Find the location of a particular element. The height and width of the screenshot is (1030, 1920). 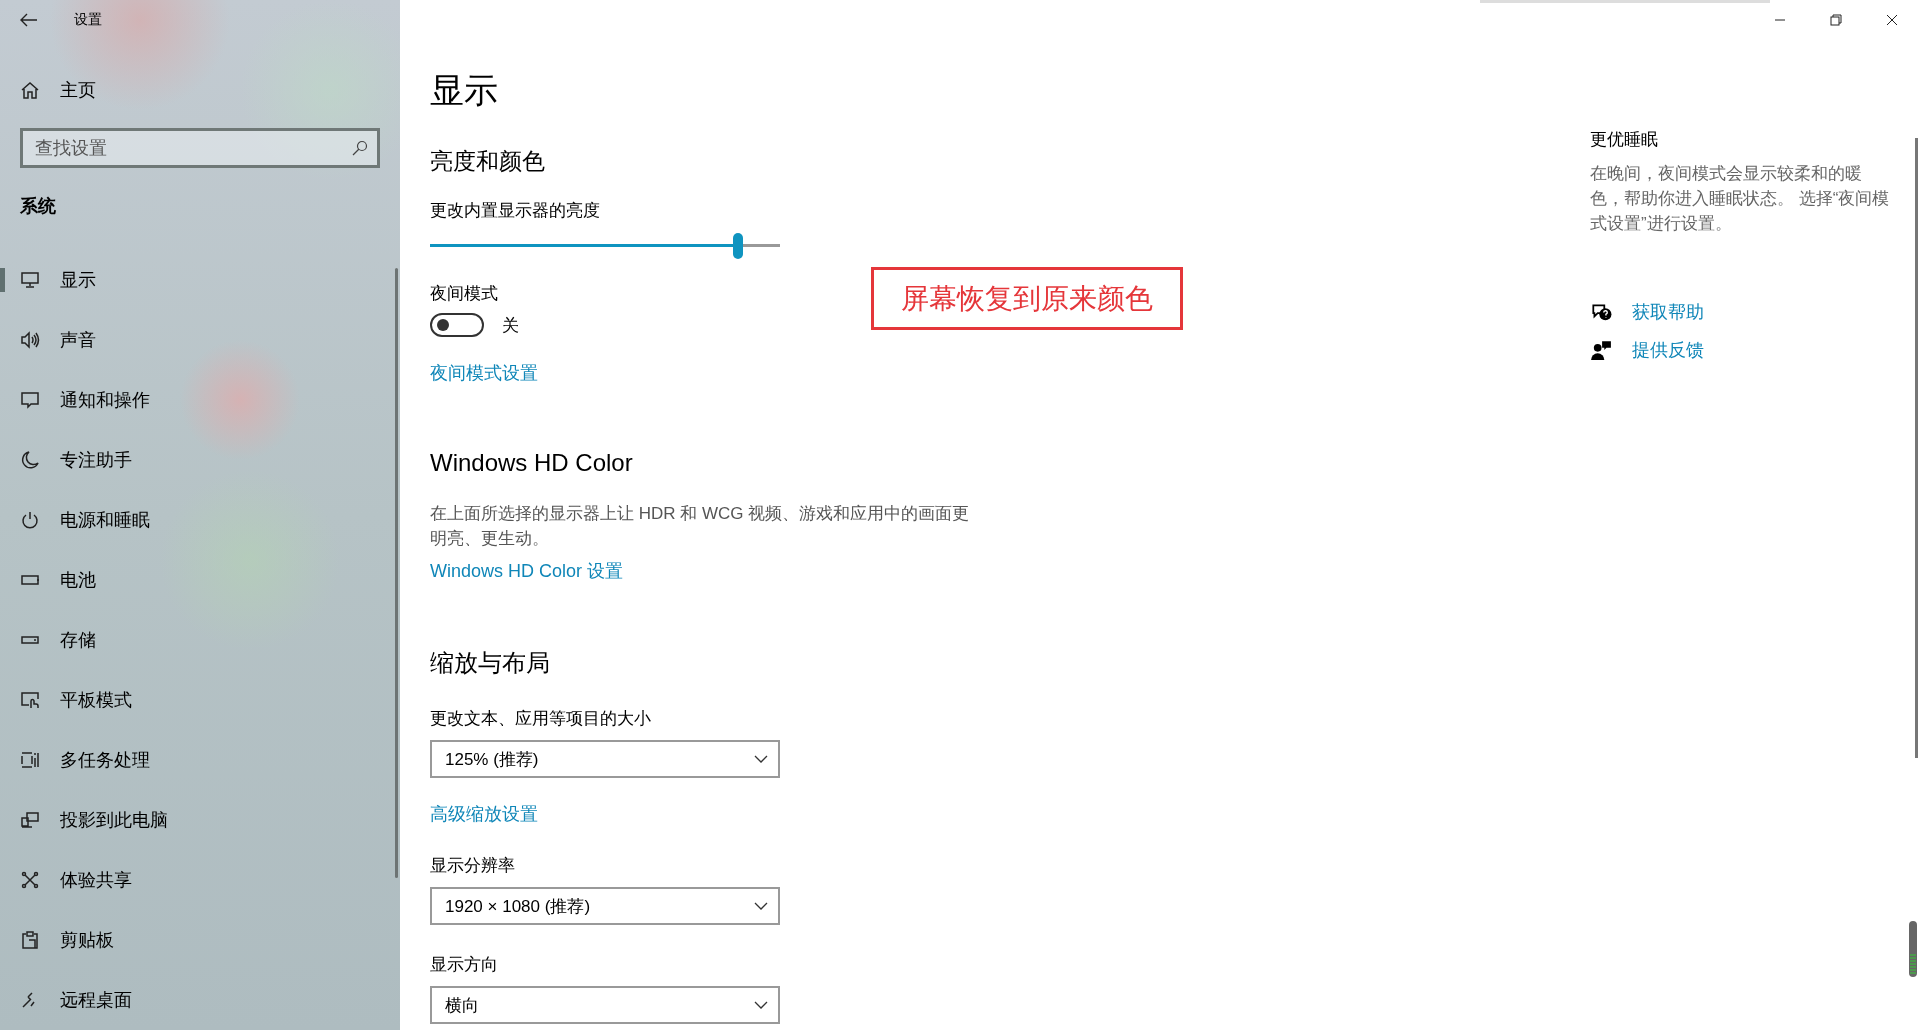

setting-label: 显示方向 is located at coordinates (464, 965).